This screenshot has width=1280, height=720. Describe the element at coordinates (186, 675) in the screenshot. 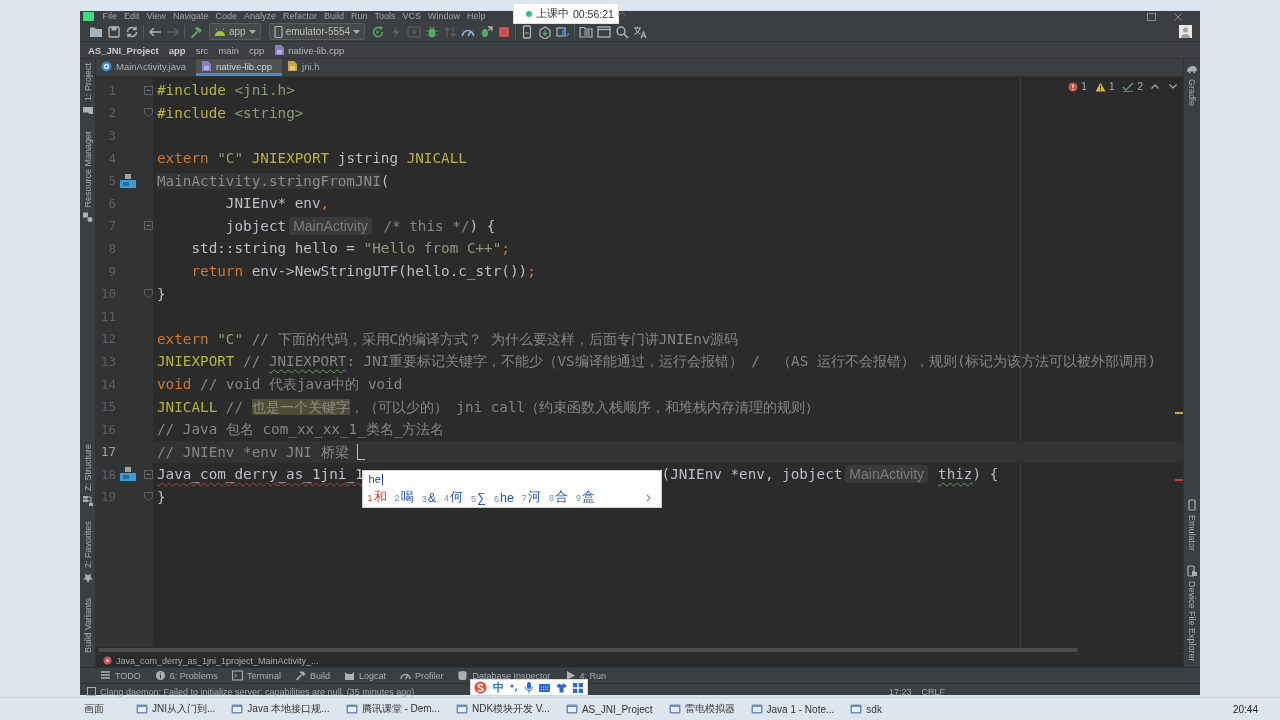

I see `tool-window-button: 6: Problems` at that location.